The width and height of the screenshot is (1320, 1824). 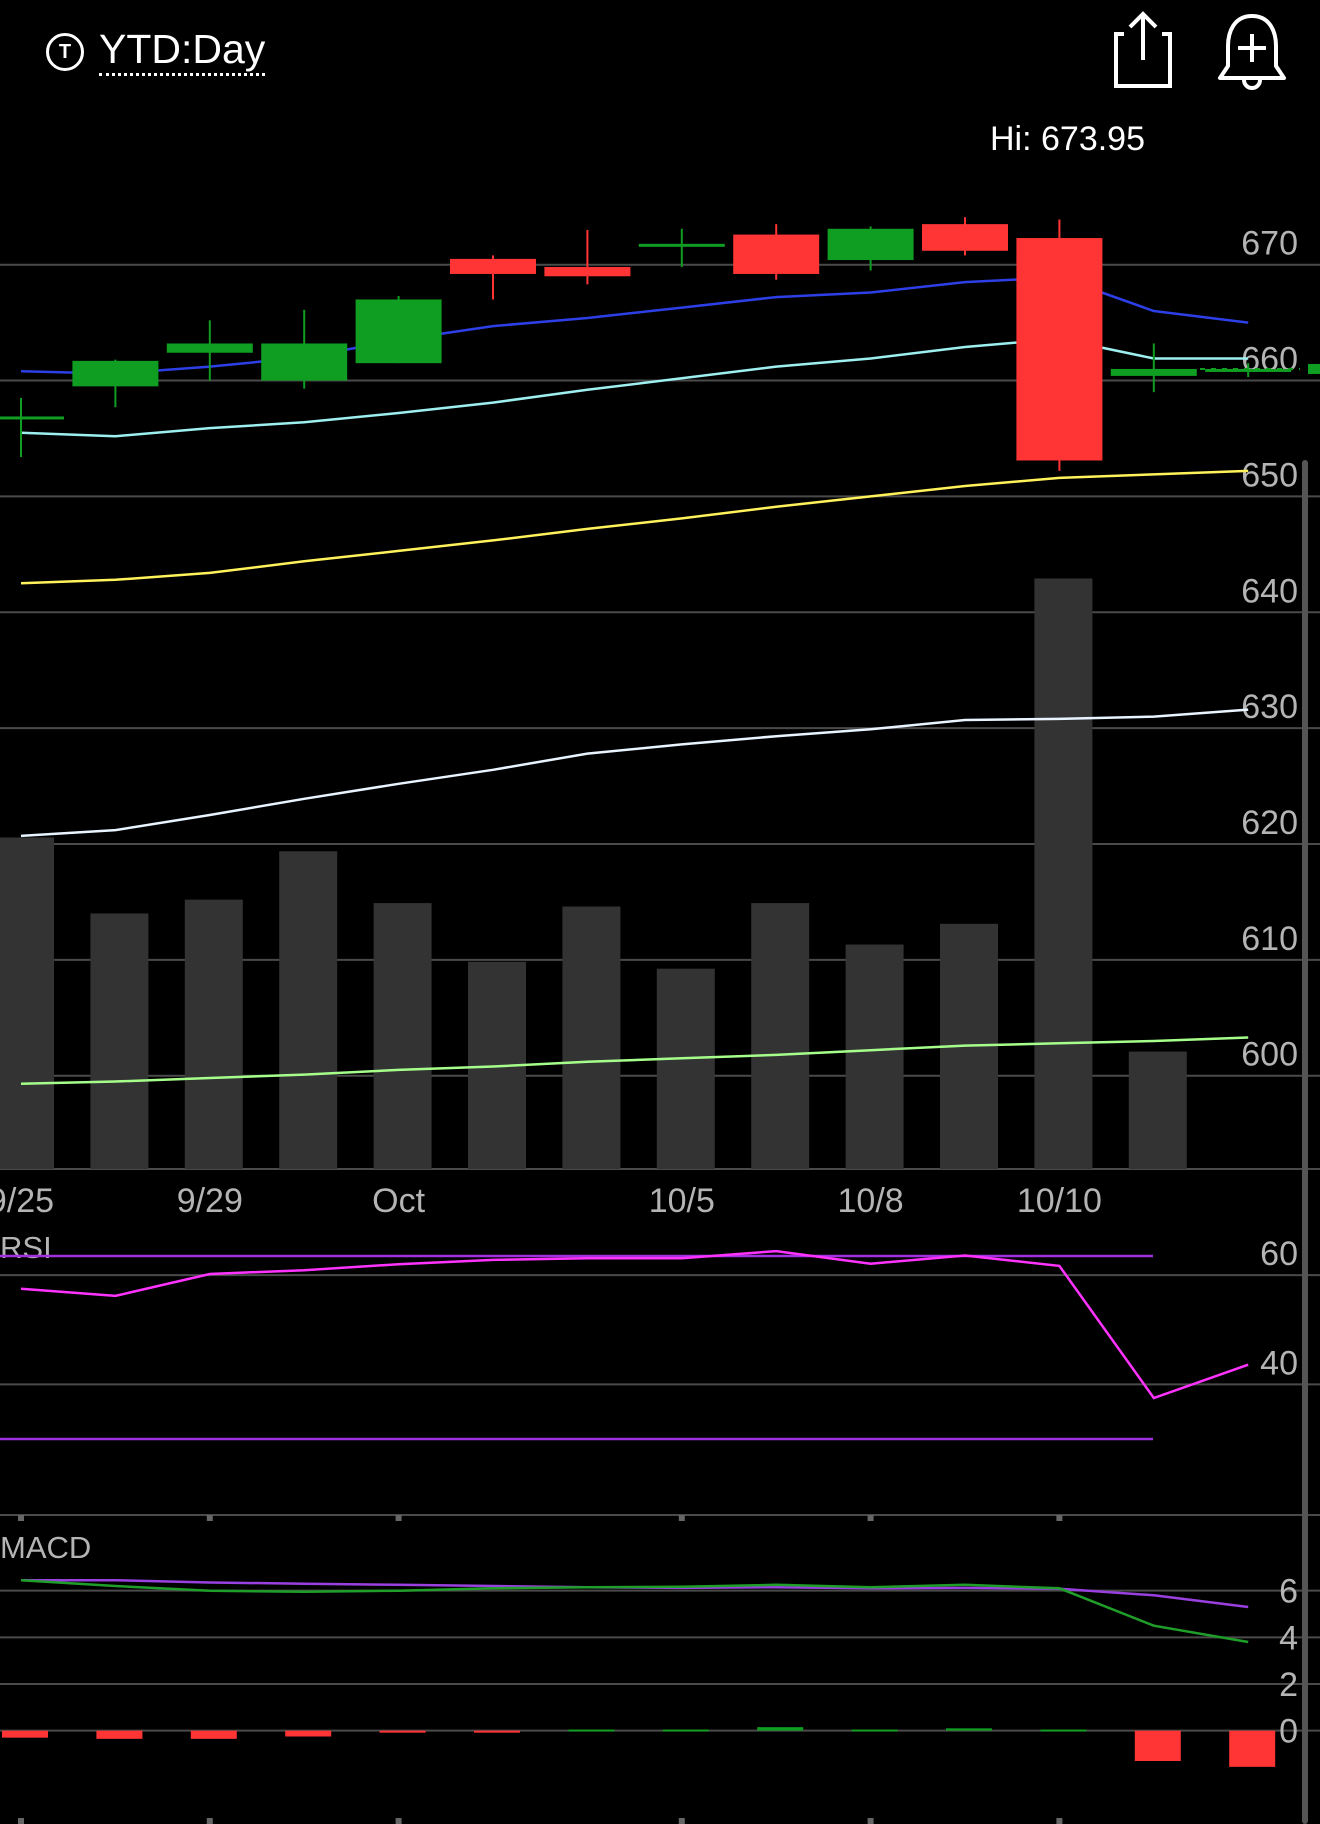 What do you see at coordinates (1269, 360) in the screenshot?
I see `y-axis-label: 660` at bounding box center [1269, 360].